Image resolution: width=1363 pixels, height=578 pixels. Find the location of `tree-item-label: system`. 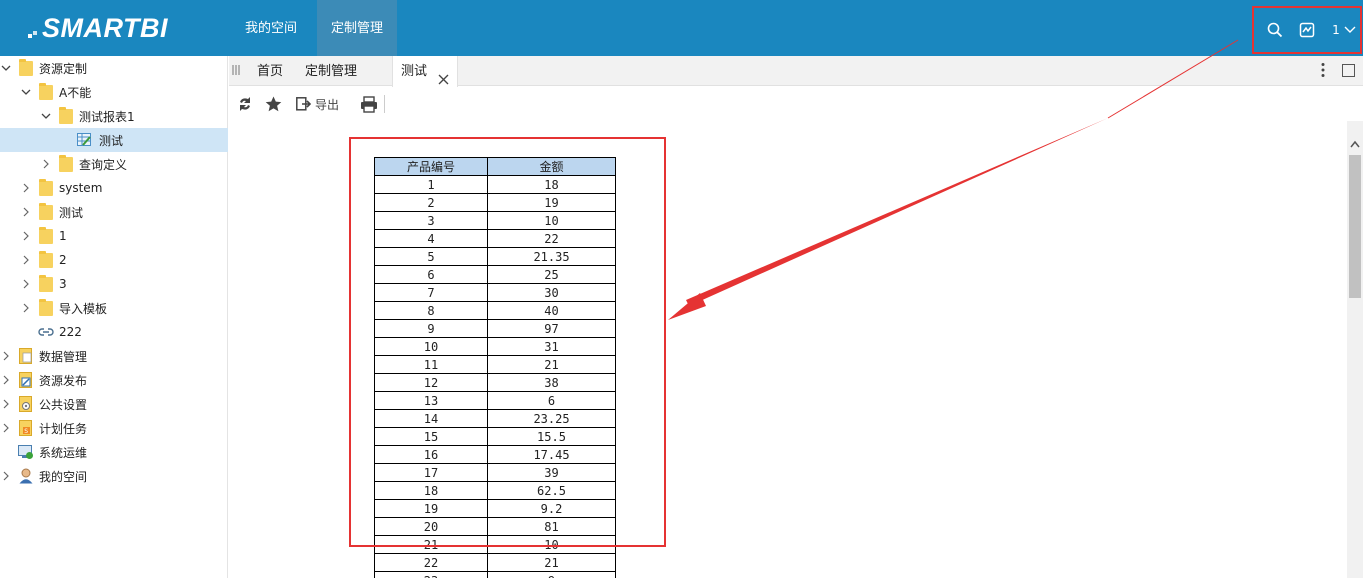

tree-item-label: system is located at coordinates (81, 188).